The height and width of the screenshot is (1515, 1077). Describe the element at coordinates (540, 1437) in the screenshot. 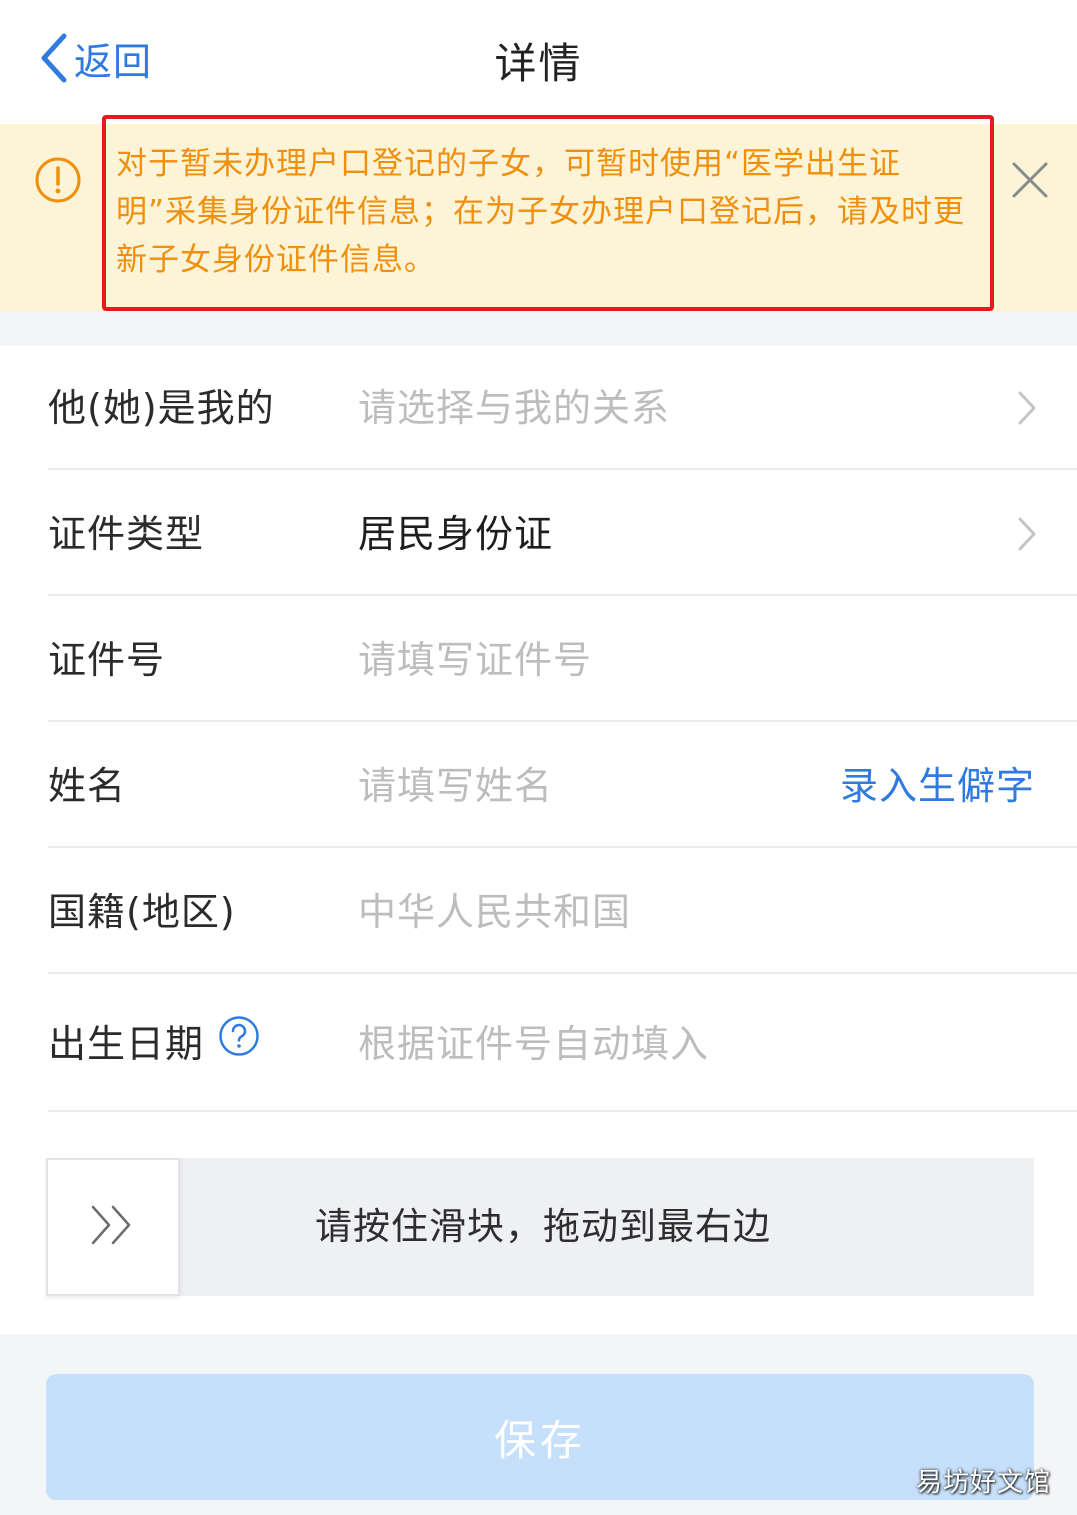

I see `save-button: 保存` at that location.